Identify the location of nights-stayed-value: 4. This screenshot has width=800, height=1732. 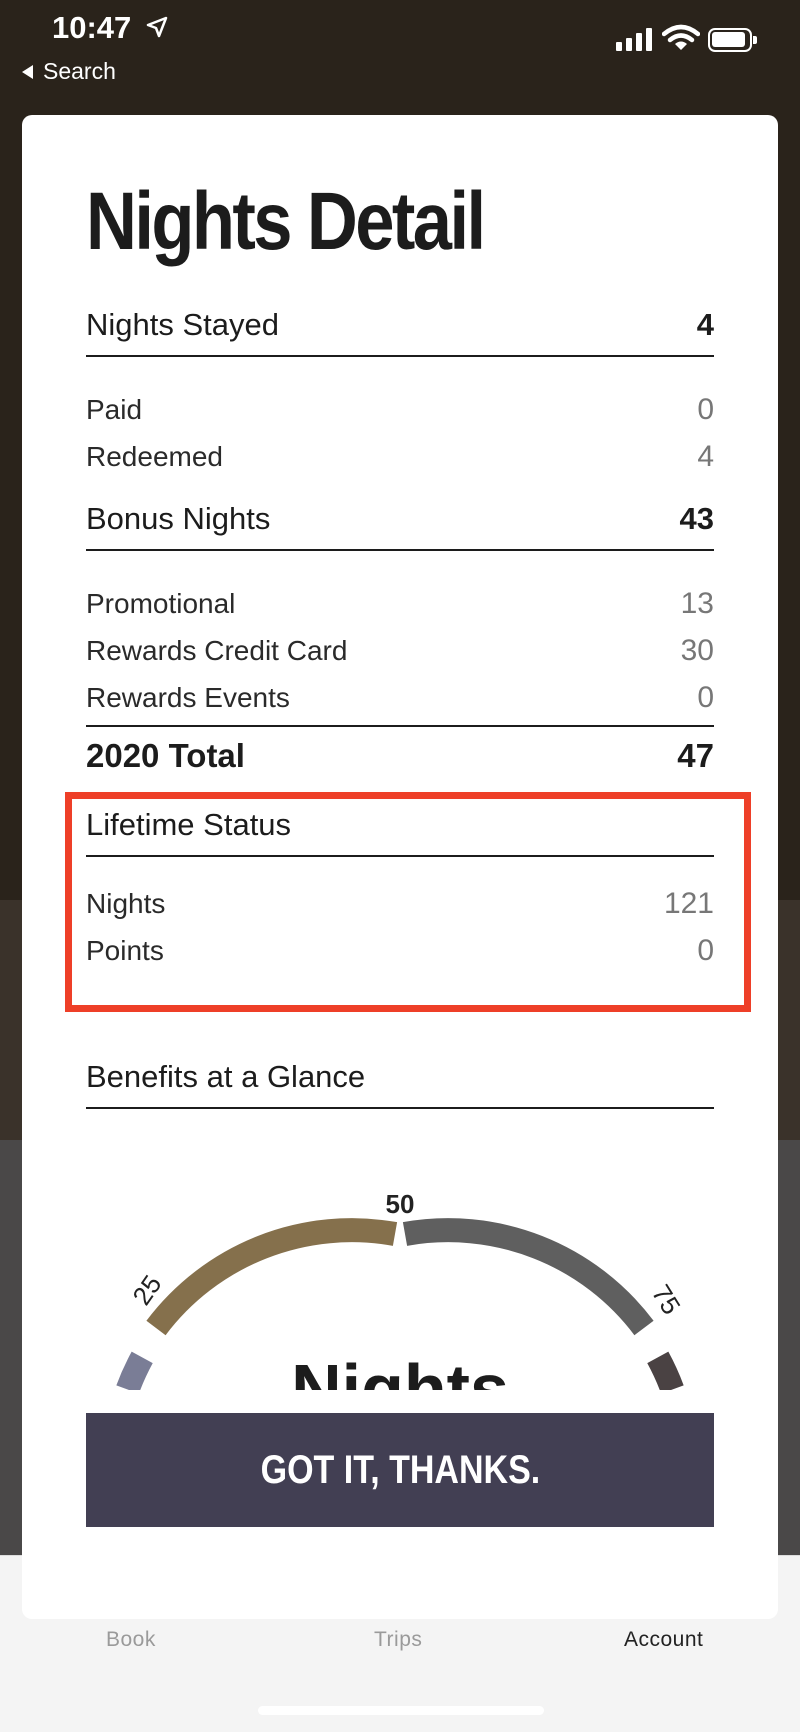
(705, 324).